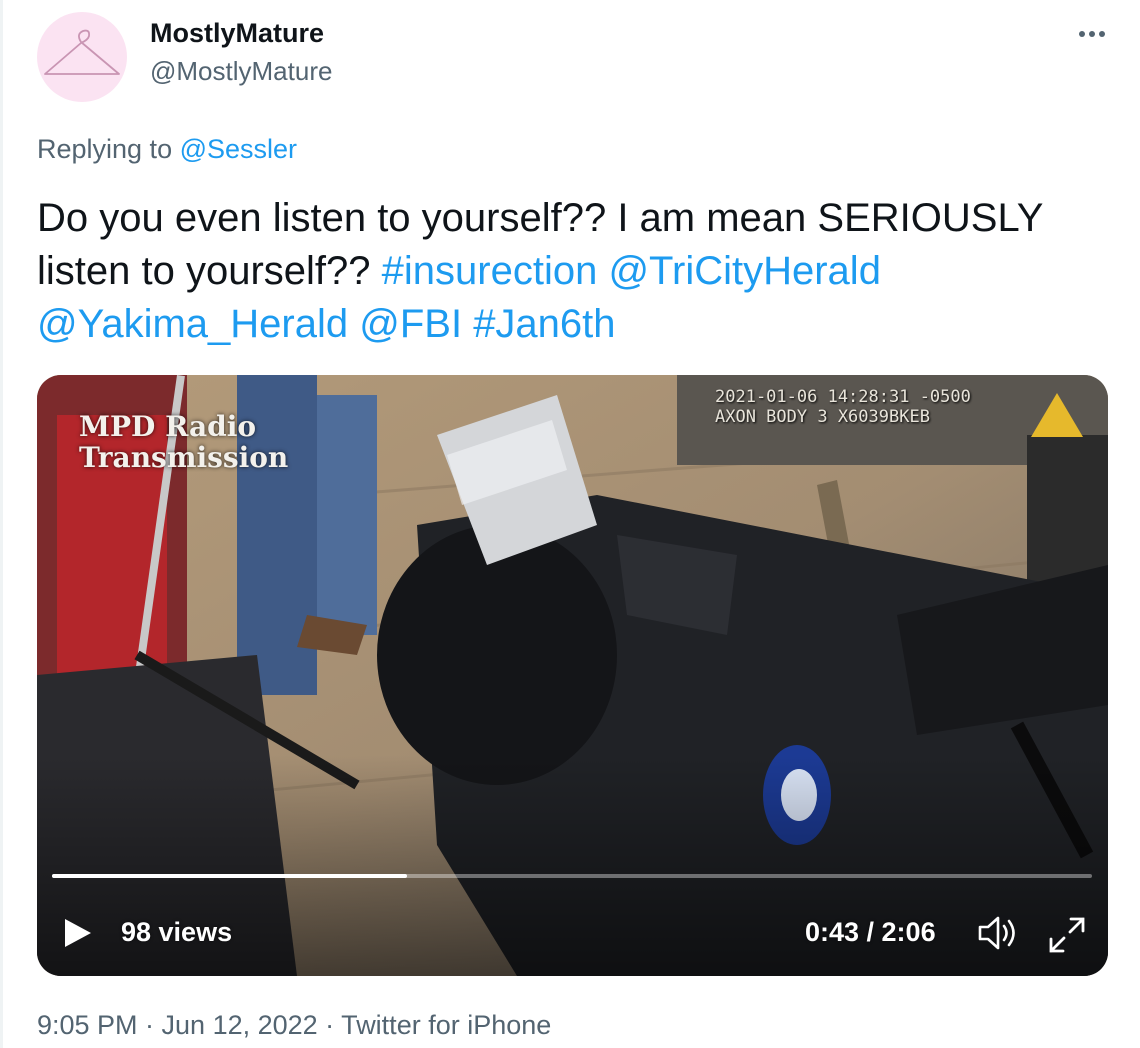 This screenshot has height=1048, width=1140. I want to click on fullscreen-icon, so click(1067, 935).